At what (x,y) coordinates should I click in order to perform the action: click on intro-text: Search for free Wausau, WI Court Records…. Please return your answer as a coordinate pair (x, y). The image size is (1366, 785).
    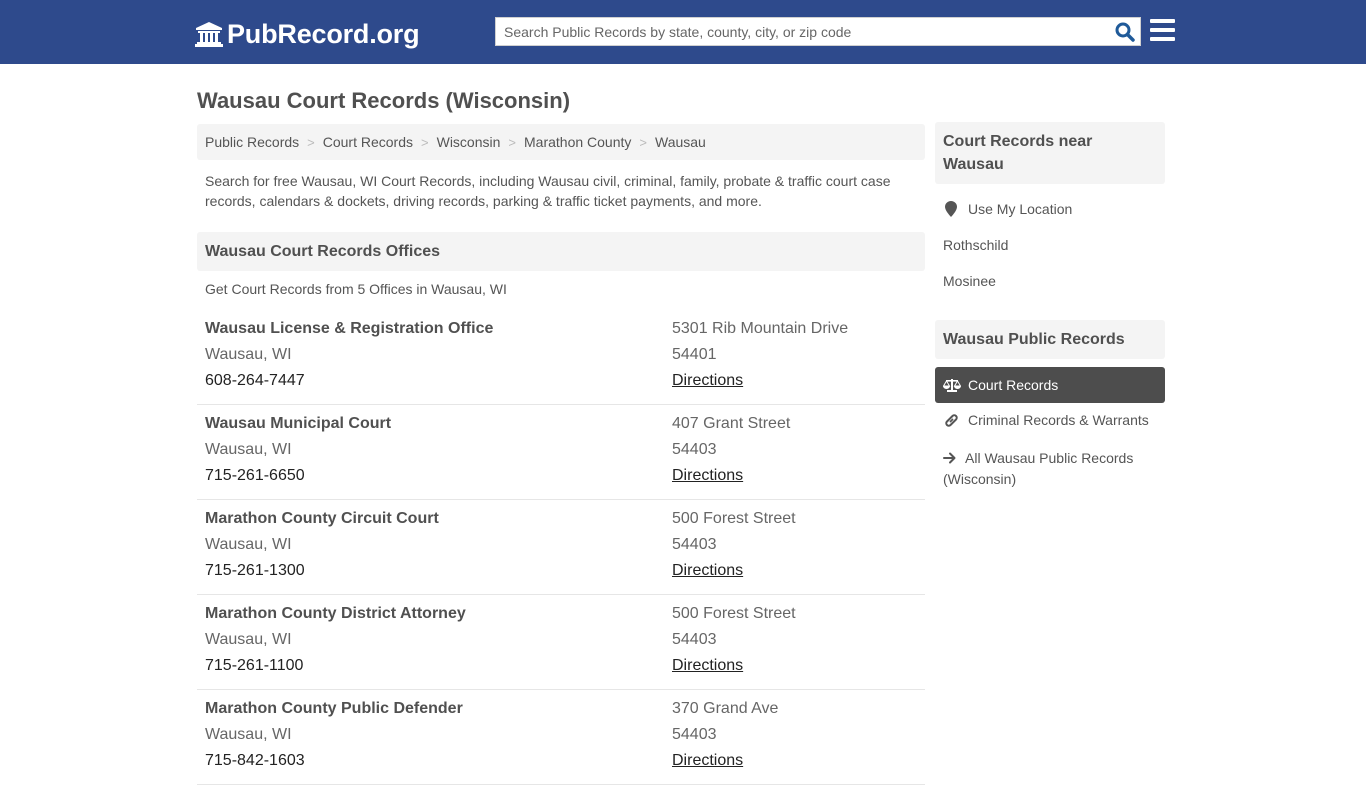
    Looking at the image, I should click on (548, 191).